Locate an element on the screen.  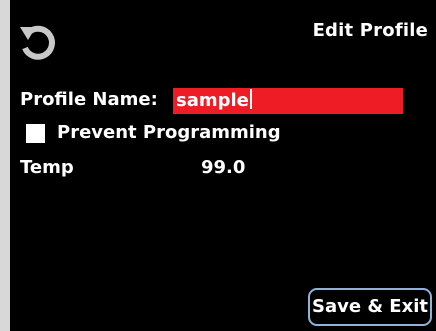
temp-value: 99.0 is located at coordinates (223, 167).